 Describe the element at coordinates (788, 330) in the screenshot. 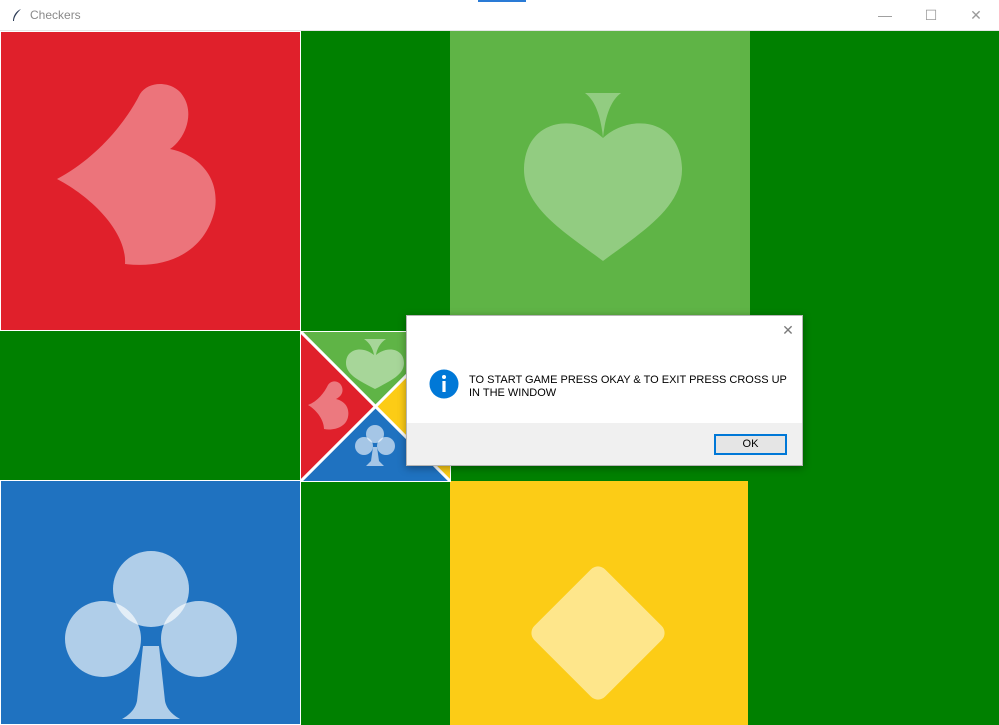

I see `dialog-close-button: ✕` at that location.